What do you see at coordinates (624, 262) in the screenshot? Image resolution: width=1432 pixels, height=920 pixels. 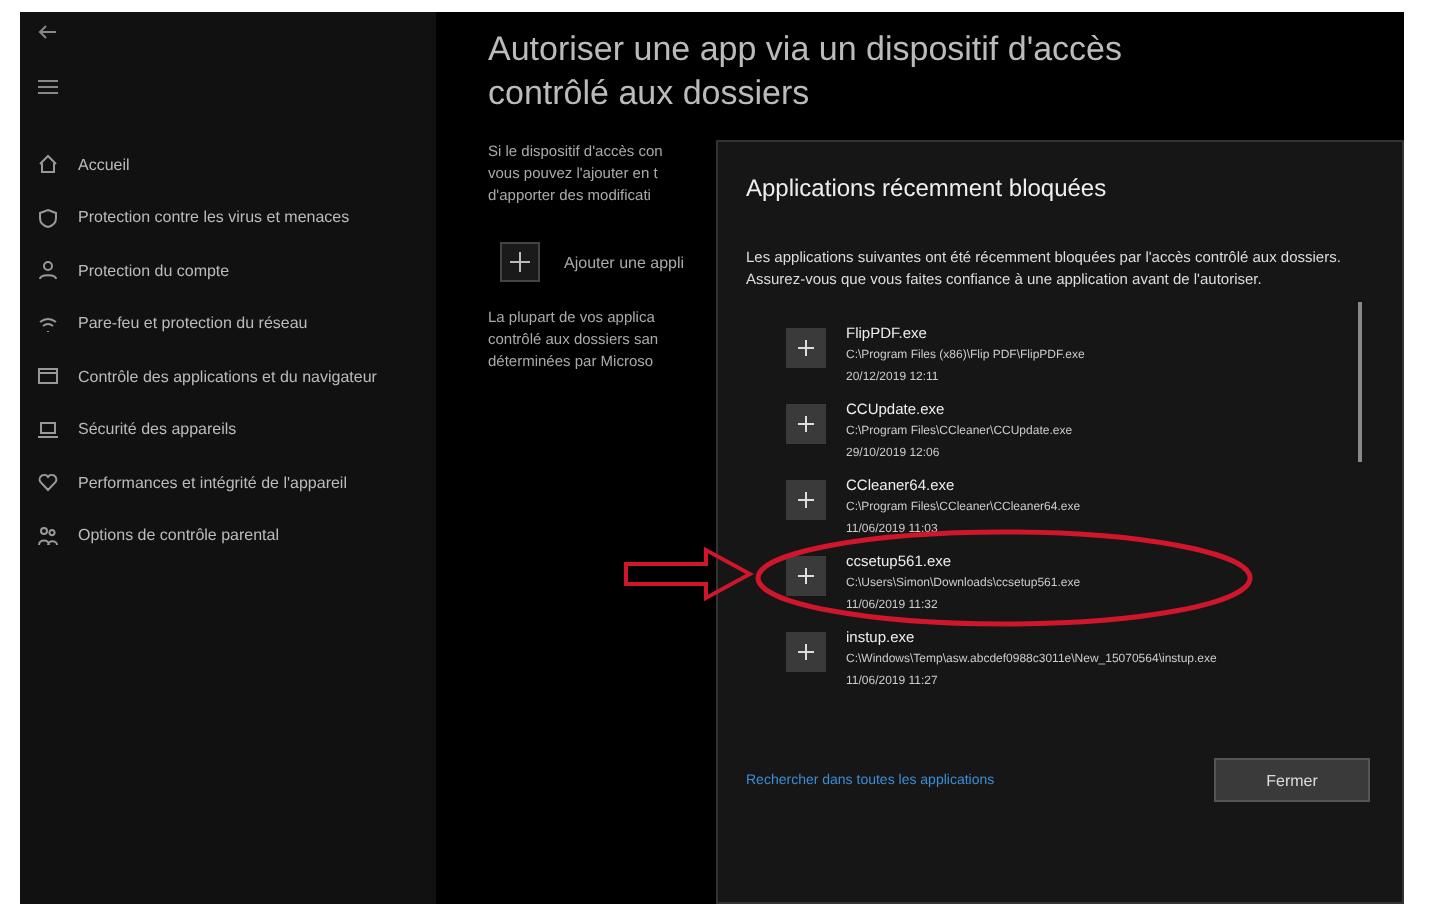 I see `add-app-button: Ajouter une appli` at bounding box center [624, 262].